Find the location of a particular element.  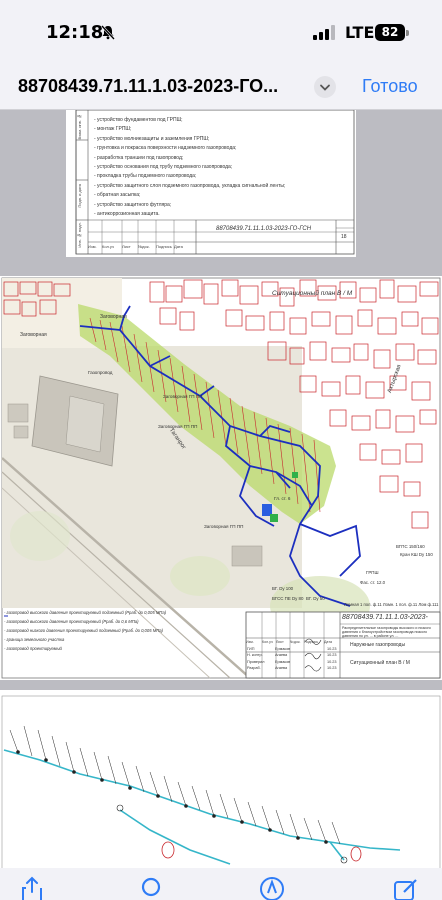

edit-icon is located at coordinates (406, 888).